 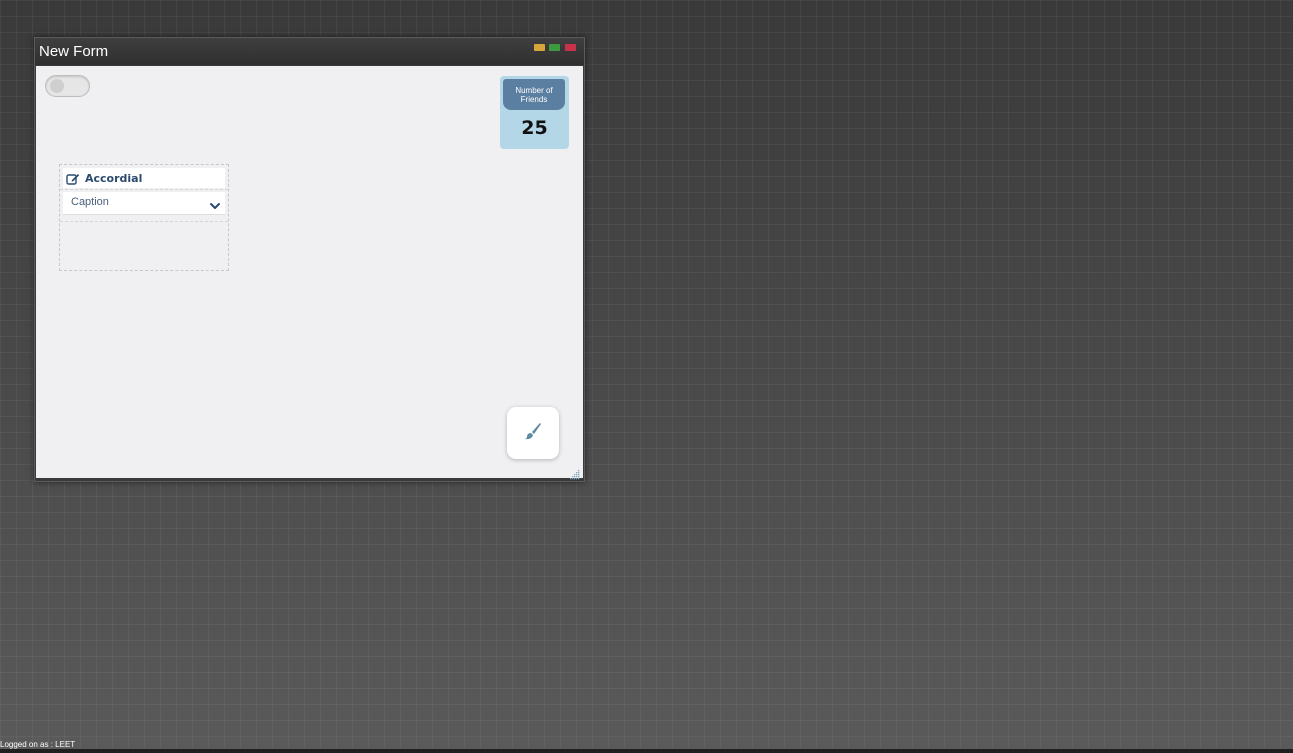 What do you see at coordinates (646, 751) in the screenshot?
I see `taskbar-strip` at bounding box center [646, 751].